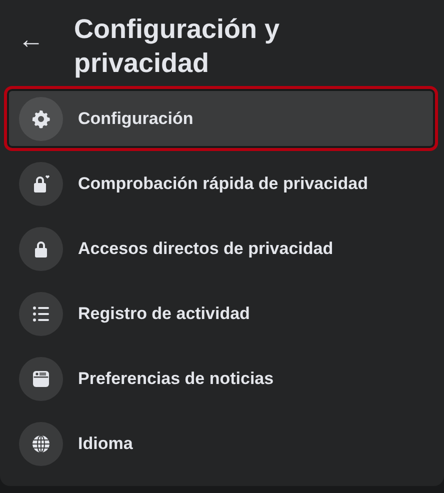  What do you see at coordinates (221, 378) in the screenshot?
I see `menu-item: Preferencias de noticias` at bounding box center [221, 378].